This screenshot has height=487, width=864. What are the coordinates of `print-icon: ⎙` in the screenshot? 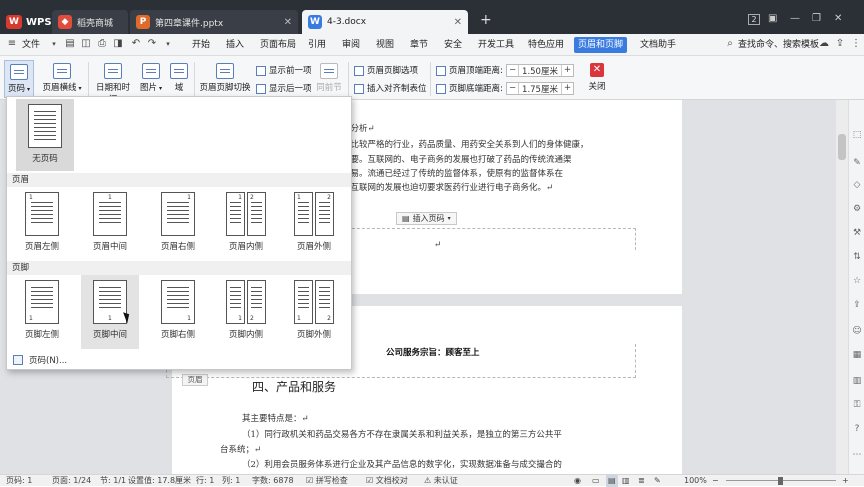 It's located at (102, 44).